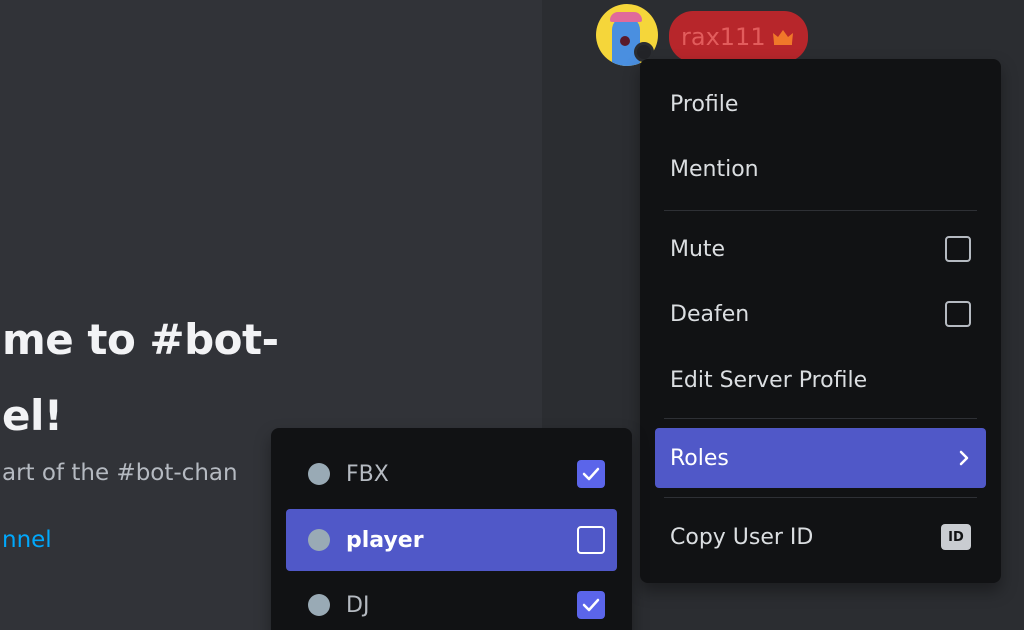 This screenshot has height=630, width=1024. Describe the element at coordinates (32, 415) in the screenshot. I see `welcome-title-line2: el!` at that location.